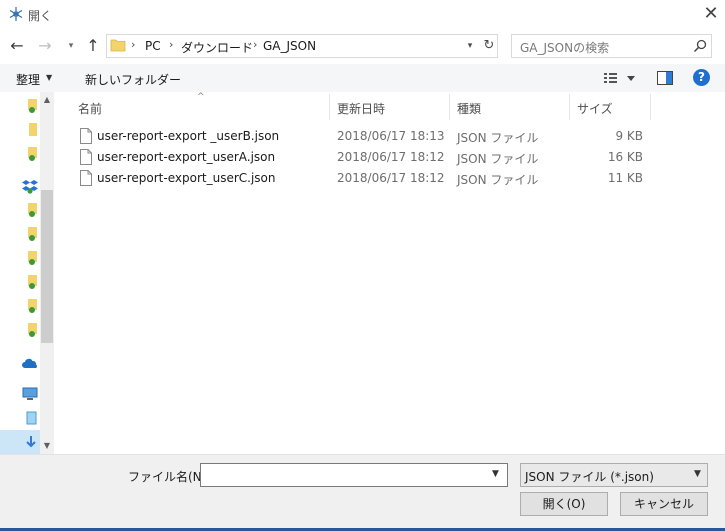 This screenshot has height=531, width=725. What do you see at coordinates (564, 504) in the screenshot?
I see `open-button: 開く(O)` at bounding box center [564, 504].